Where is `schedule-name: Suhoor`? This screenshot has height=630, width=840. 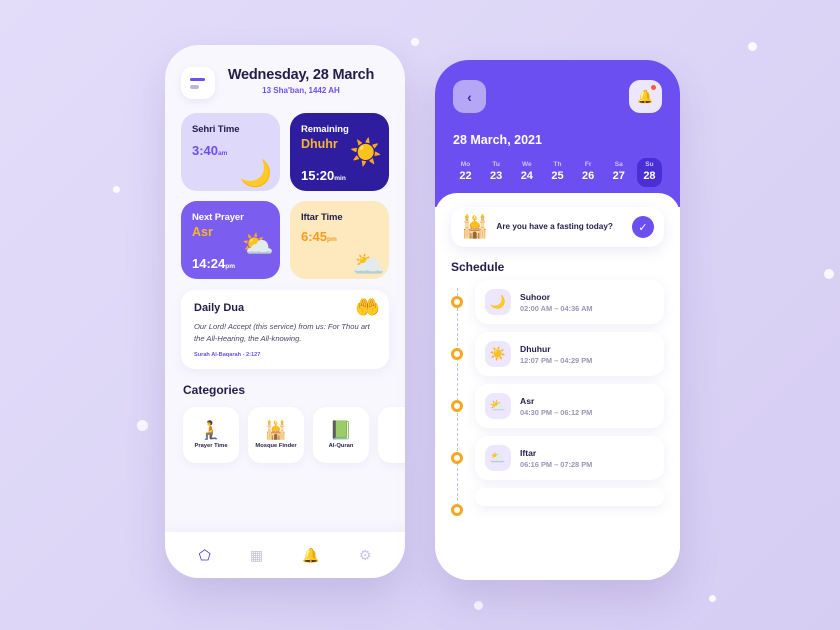
schedule-name: Suhoor is located at coordinates (535, 296).